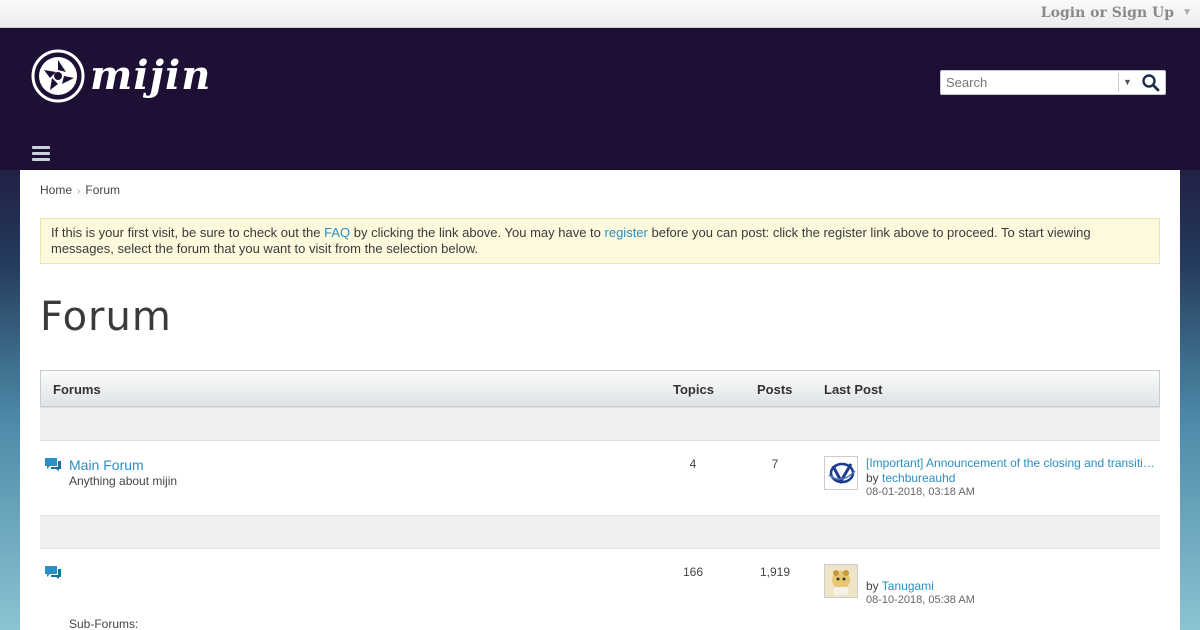 The width and height of the screenshot is (1200, 630). I want to click on header-last-post: Last Post, so click(853, 389).